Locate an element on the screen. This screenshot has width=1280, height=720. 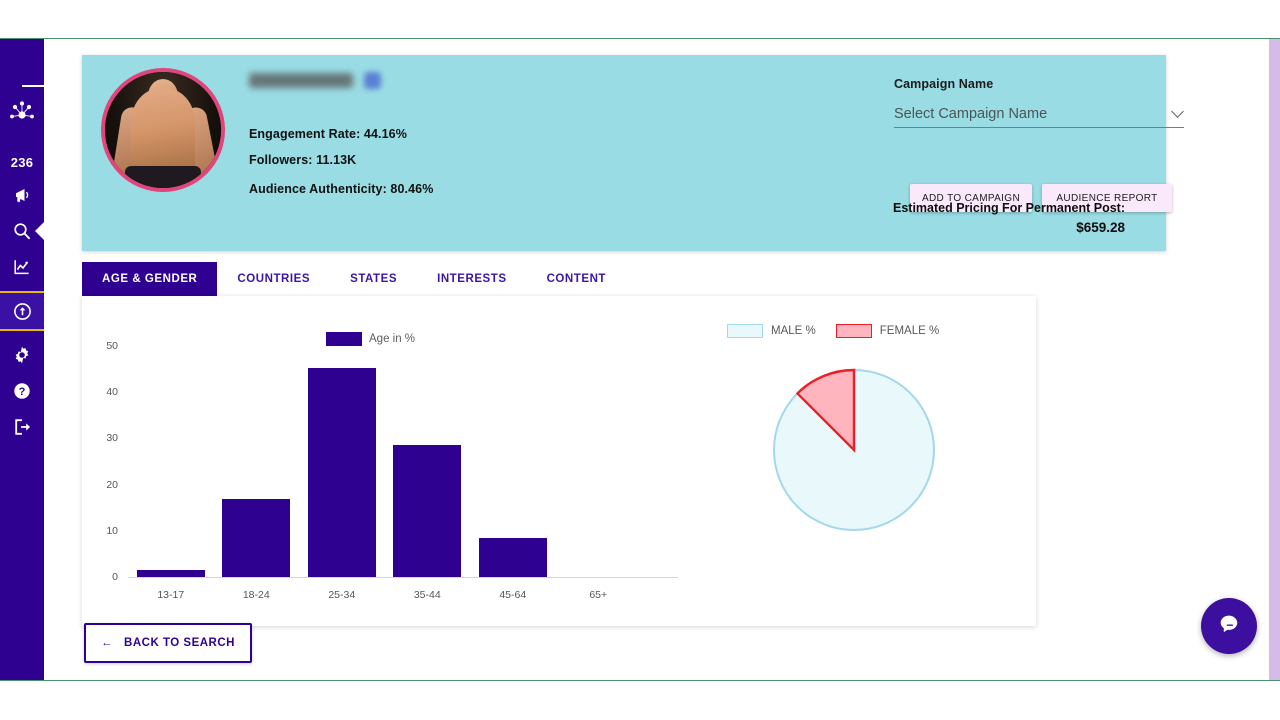
x-axis-tick: 18-24 is located at coordinates (256, 595).